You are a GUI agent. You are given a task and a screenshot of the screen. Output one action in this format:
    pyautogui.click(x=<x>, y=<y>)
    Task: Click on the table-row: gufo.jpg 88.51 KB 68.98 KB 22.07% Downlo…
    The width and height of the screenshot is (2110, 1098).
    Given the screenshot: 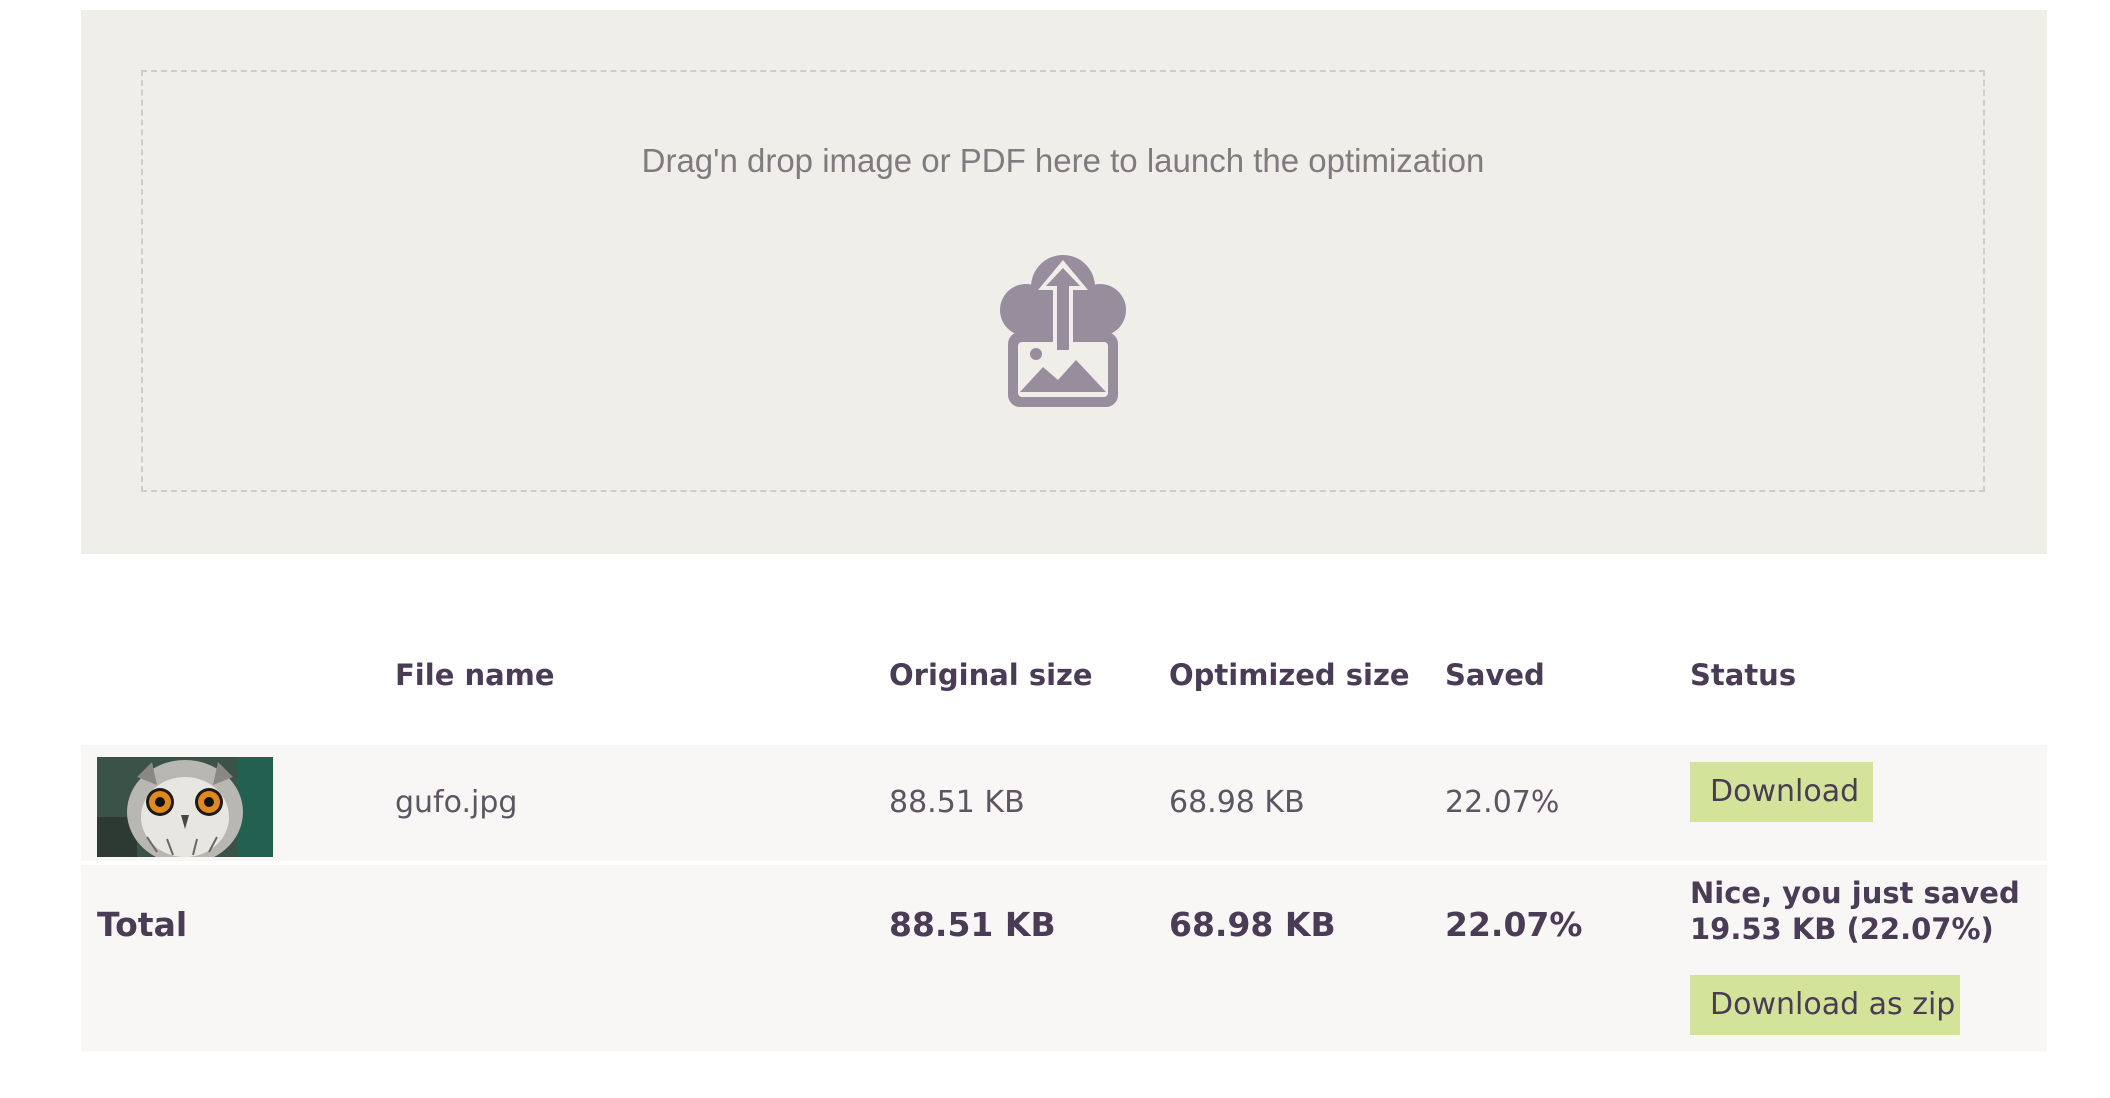 What is the action you would take?
    pyautogui.click(x=1064, y=803)
    